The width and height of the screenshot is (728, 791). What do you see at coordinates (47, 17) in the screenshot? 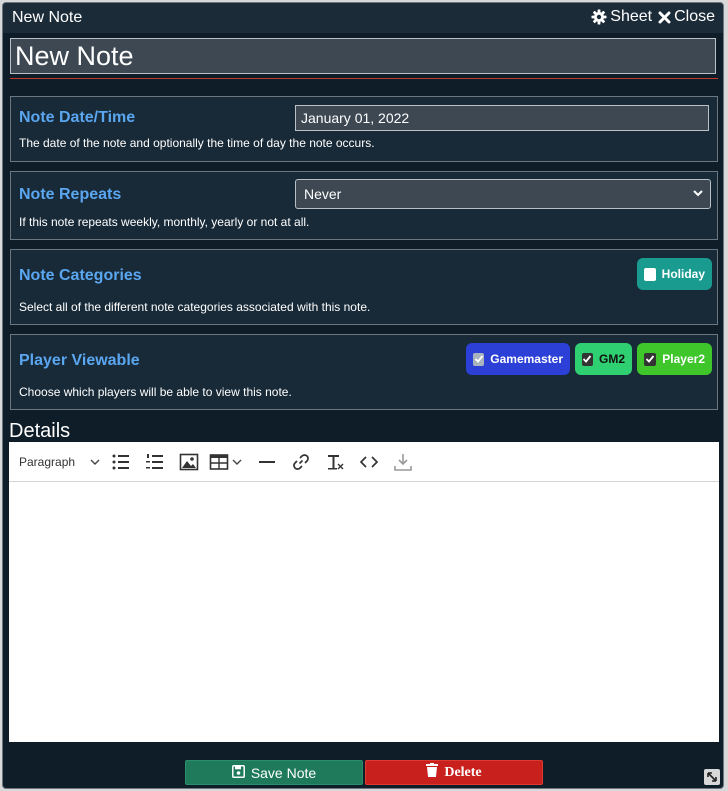
I see `dialog-title: New Note` at bounding box center [47, 17].